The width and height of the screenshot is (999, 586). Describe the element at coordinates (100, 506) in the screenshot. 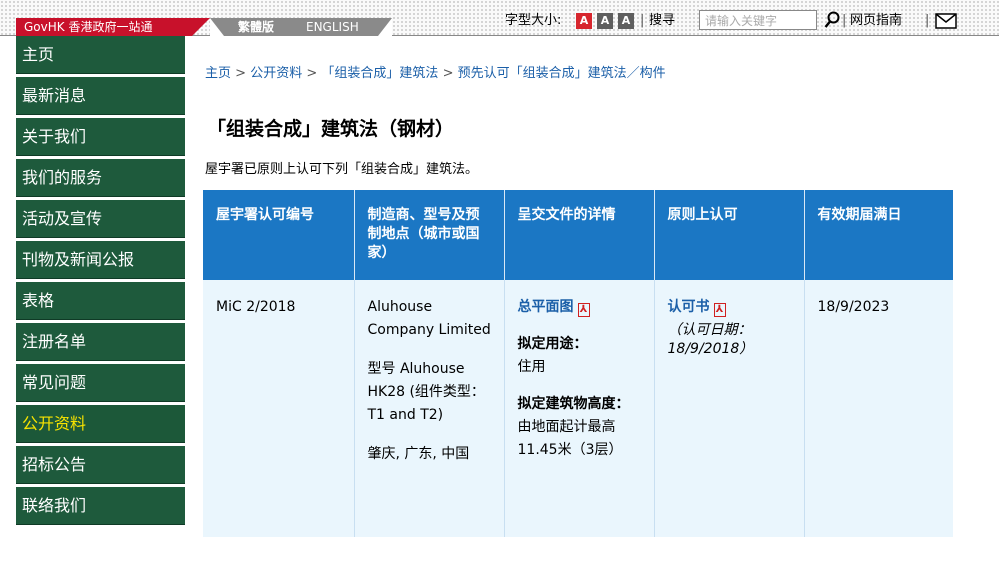

I see `sidebar-item-contact-us: 联络我们` at that location.